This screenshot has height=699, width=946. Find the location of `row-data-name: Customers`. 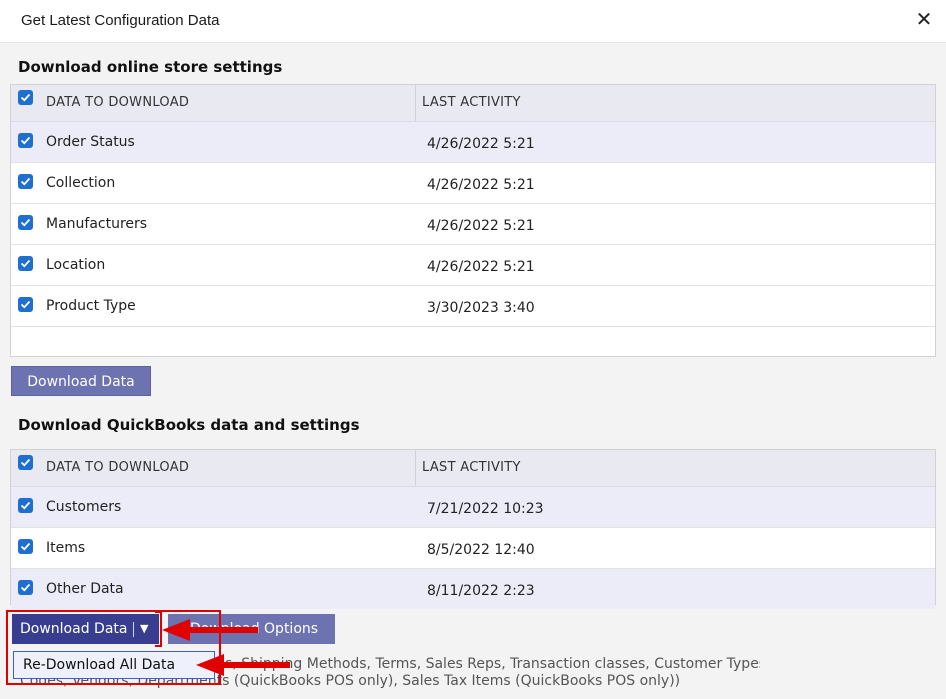

row-data-name: Customers is located at coordinates (84, 507).